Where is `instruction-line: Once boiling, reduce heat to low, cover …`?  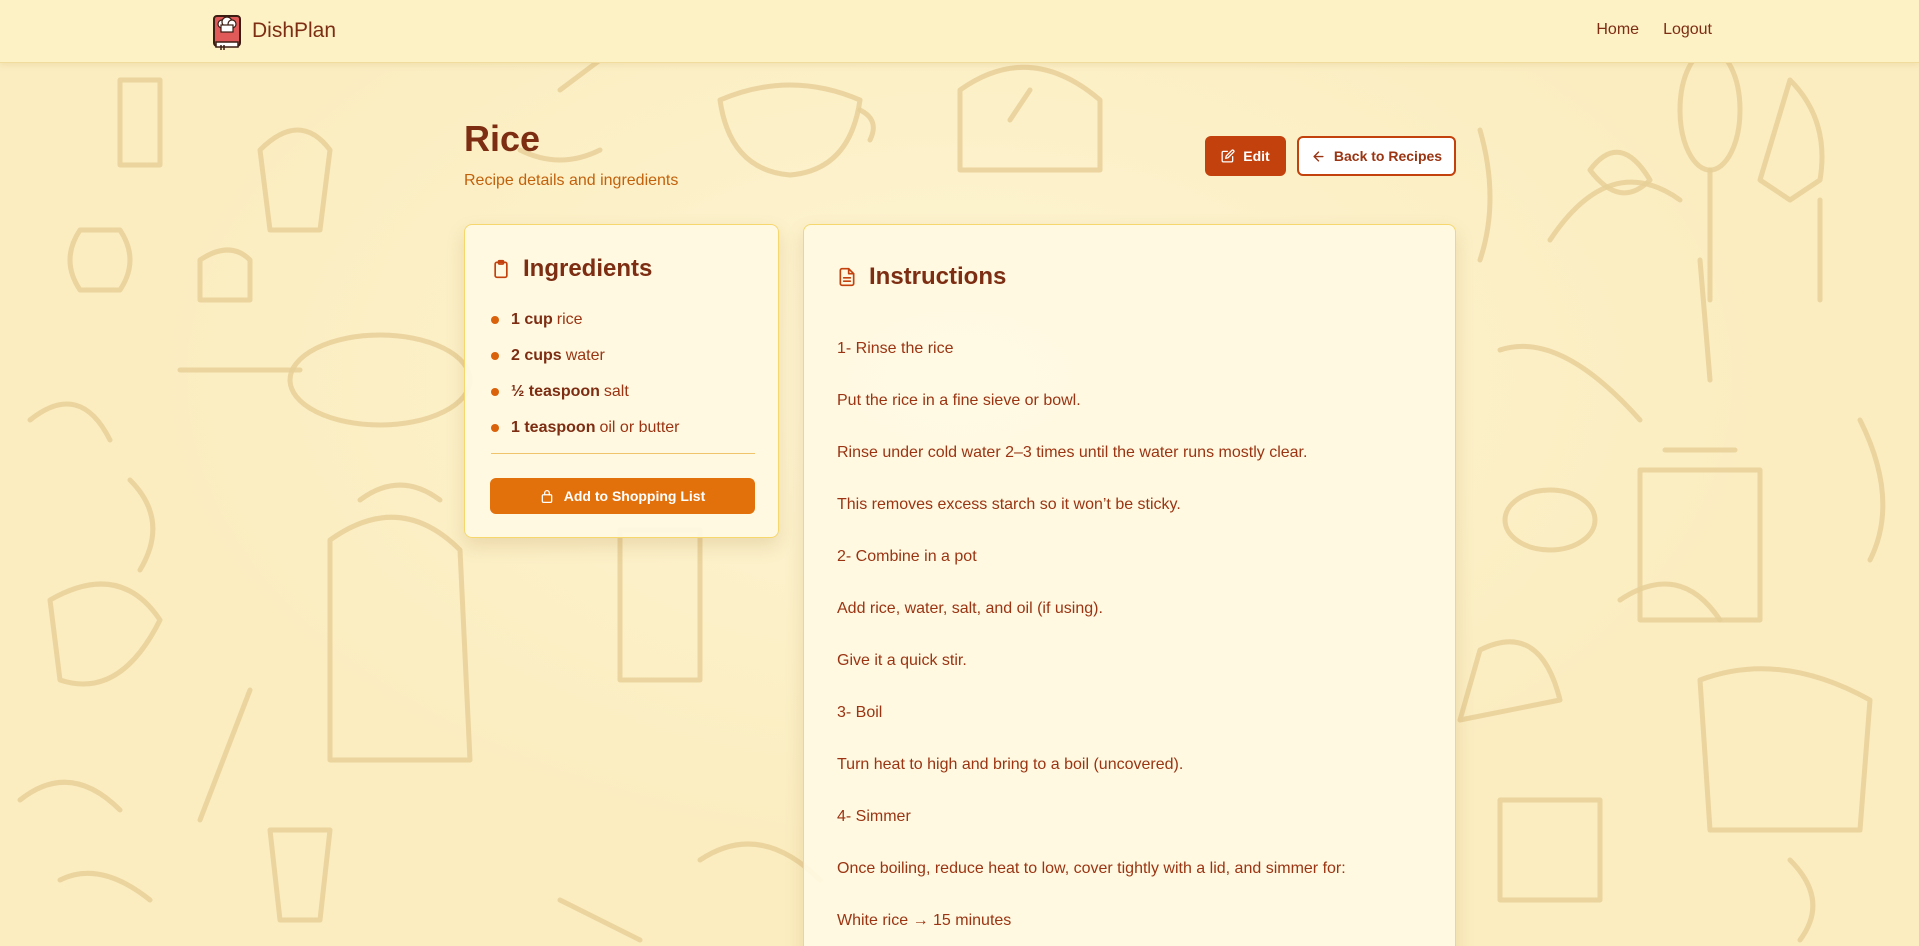 instruction-line: Once boiling, reduce heat to low, cover … is located at coordinates (1091, 868).